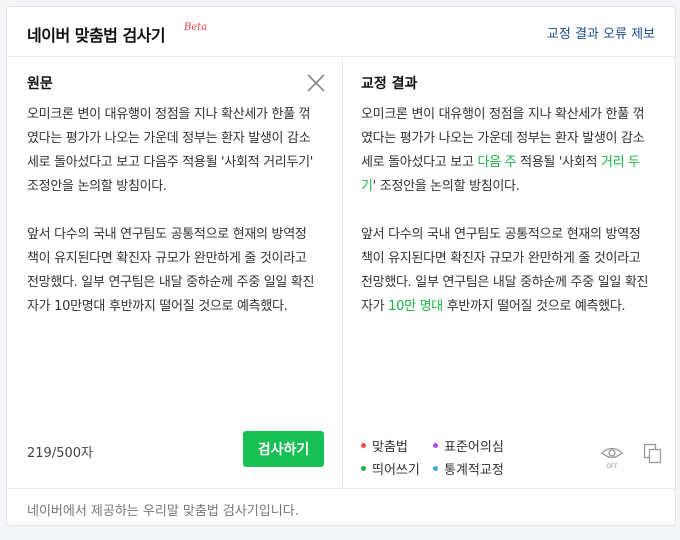 The height and width of the screenshot is (540, 680). What do you see at coordinates (390, 447) in the screenshot?
I see `legend-label: 맞춤법` at bounding box center [390, 447].